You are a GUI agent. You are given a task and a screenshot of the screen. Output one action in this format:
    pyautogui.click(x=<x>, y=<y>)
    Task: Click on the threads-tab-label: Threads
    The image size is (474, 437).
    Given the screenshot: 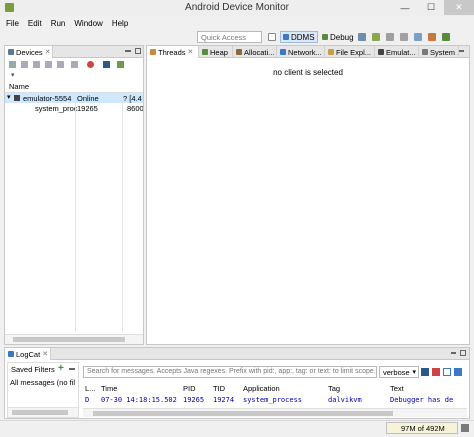 What is the action you would take?
    pyautogui.click(x=172, y=52)
    